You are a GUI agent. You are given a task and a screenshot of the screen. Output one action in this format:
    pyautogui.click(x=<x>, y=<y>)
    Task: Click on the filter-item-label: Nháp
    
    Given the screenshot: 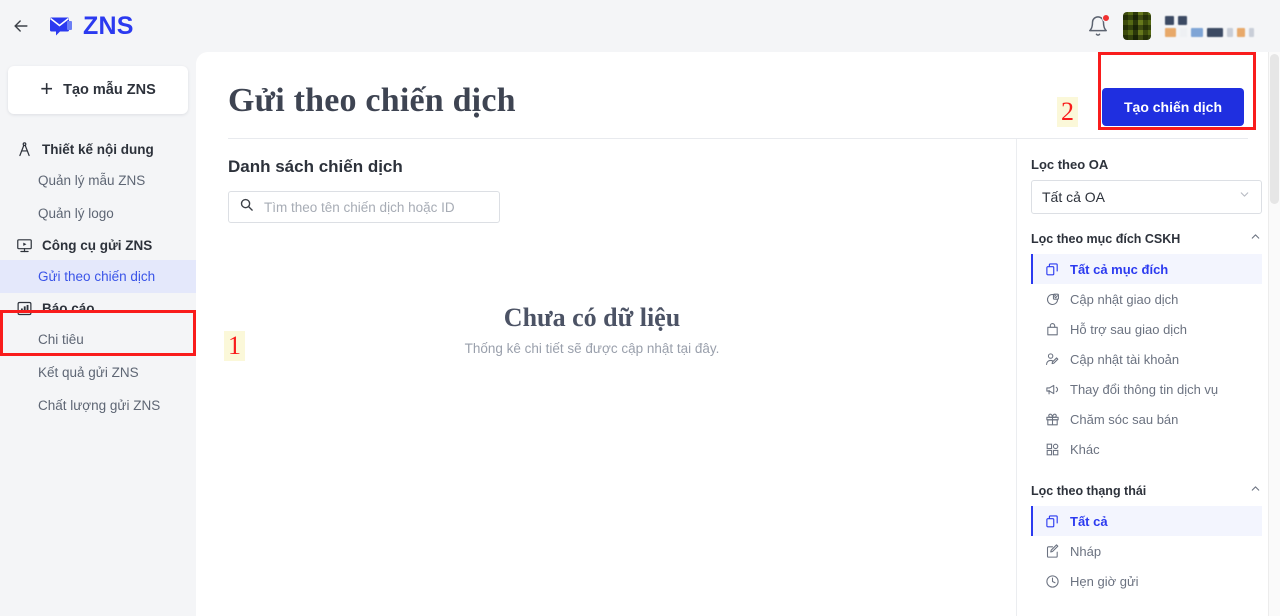 What is the action you would take?
    pyautogui.click(x=1086, y=551)
    